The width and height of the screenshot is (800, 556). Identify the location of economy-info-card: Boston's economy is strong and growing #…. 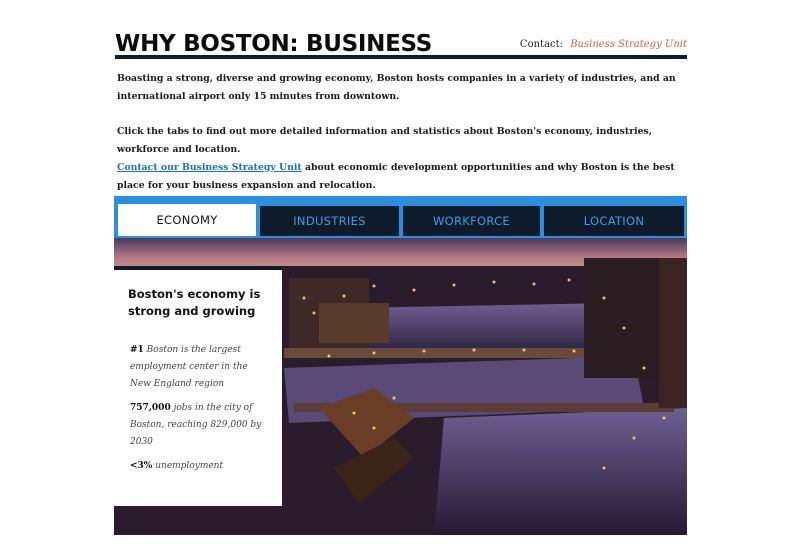
(198, 386).